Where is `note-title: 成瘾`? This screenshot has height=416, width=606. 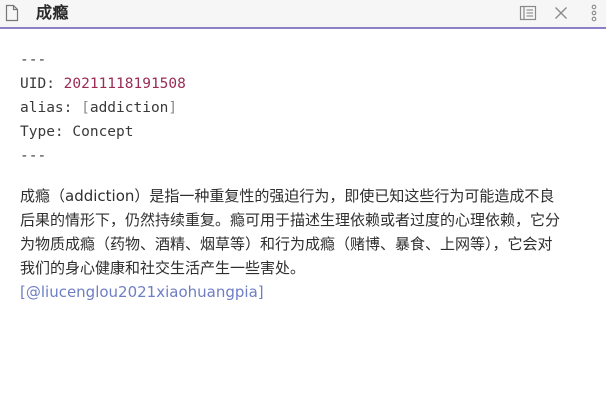 note-title: 成瘾 is located at coordinates (53, 12).